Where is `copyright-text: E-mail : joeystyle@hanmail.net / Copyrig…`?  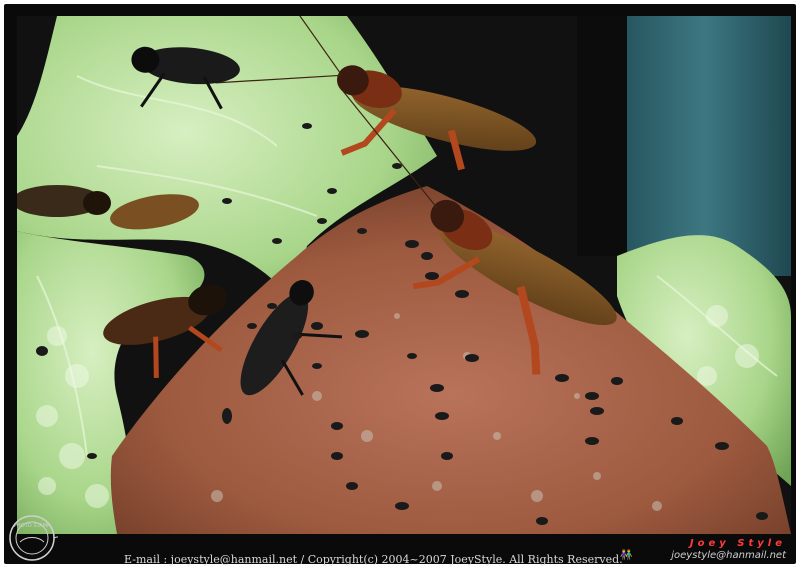
copyright-text: E-mail : joeystyle@hanmail.net / Copyrig… is located at coordinates (373, 559).